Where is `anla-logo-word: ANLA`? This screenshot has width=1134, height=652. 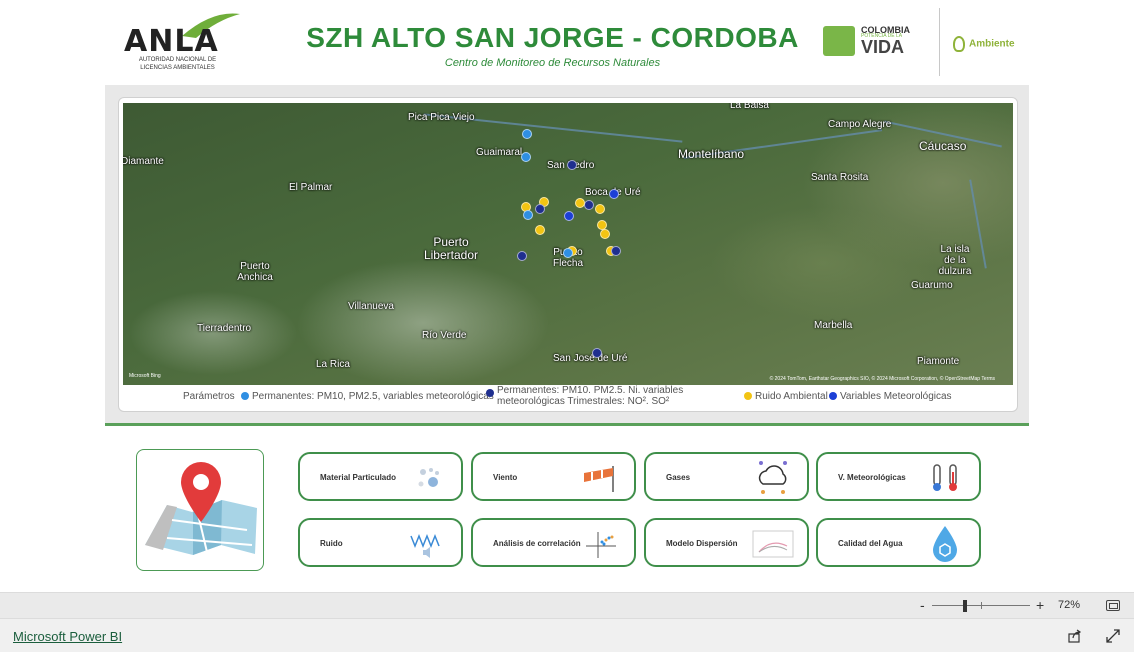 anla-logo-word: ANLA is located at coordinates (171, 41).